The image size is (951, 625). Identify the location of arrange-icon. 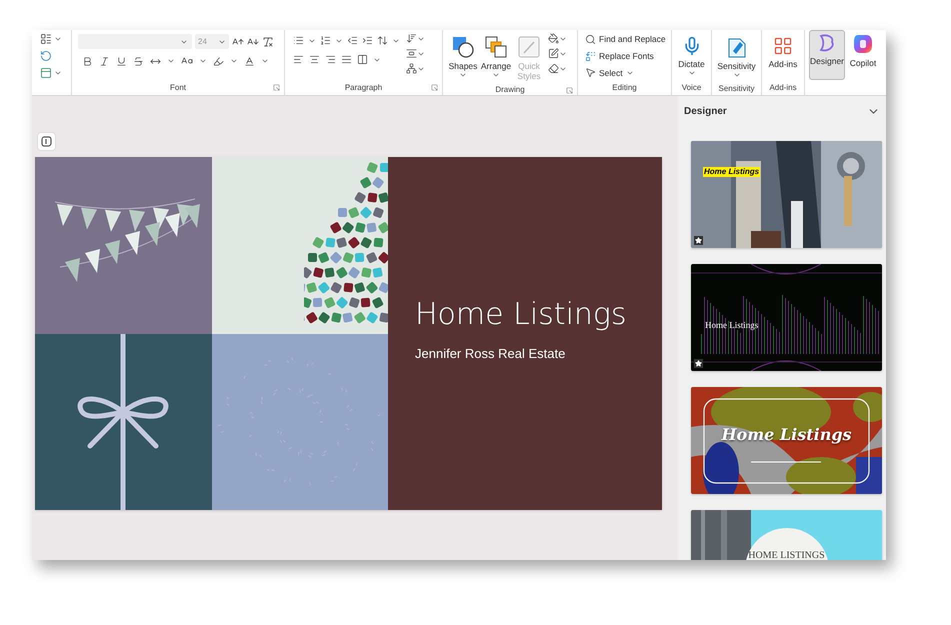
(496, 47).